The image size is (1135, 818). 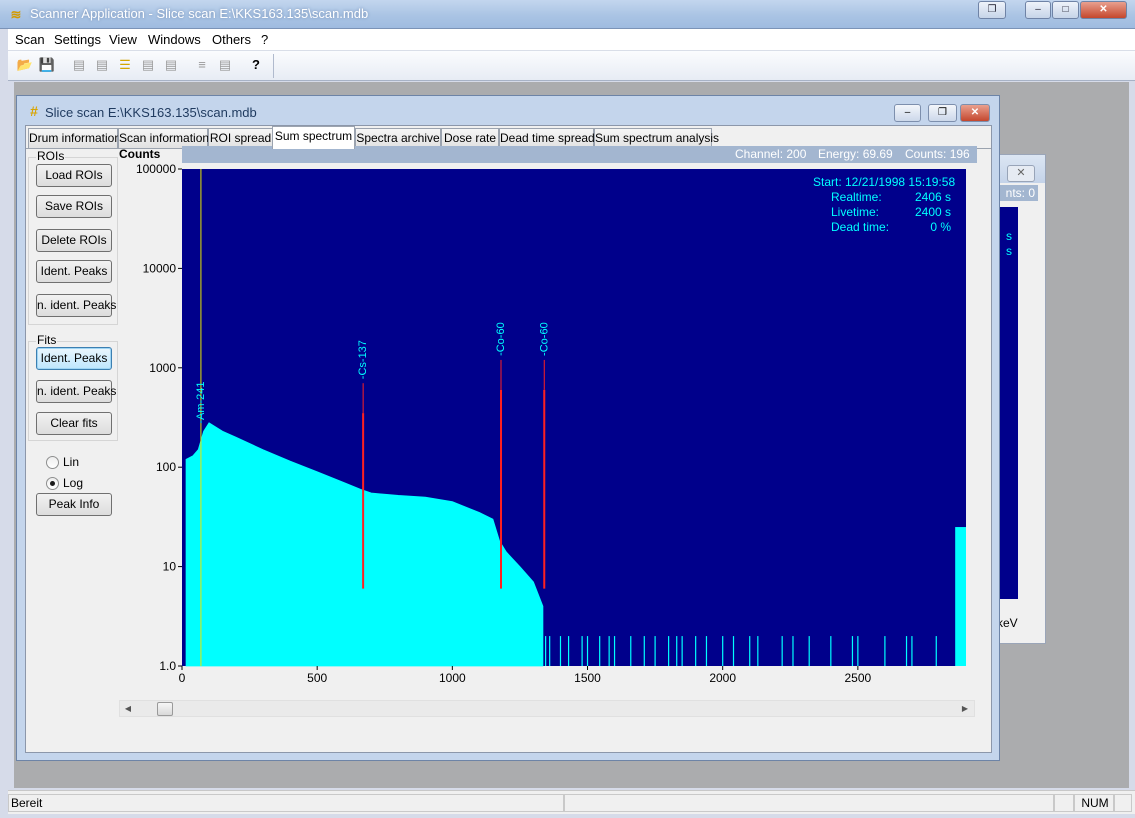 I want to click on info-deadtime-value: 0 %, so click(x=940, y=227).